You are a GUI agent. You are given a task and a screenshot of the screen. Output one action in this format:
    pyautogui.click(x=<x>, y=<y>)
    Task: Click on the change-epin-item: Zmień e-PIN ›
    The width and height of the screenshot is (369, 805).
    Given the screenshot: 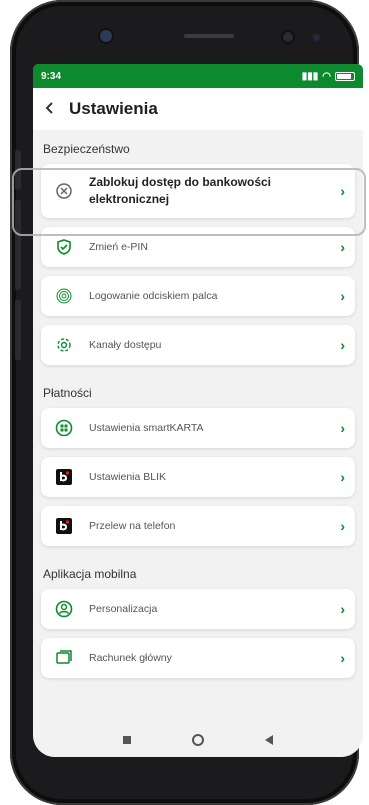 What is the action you would take?
    pyautogui.click(x=198, y=247)
    